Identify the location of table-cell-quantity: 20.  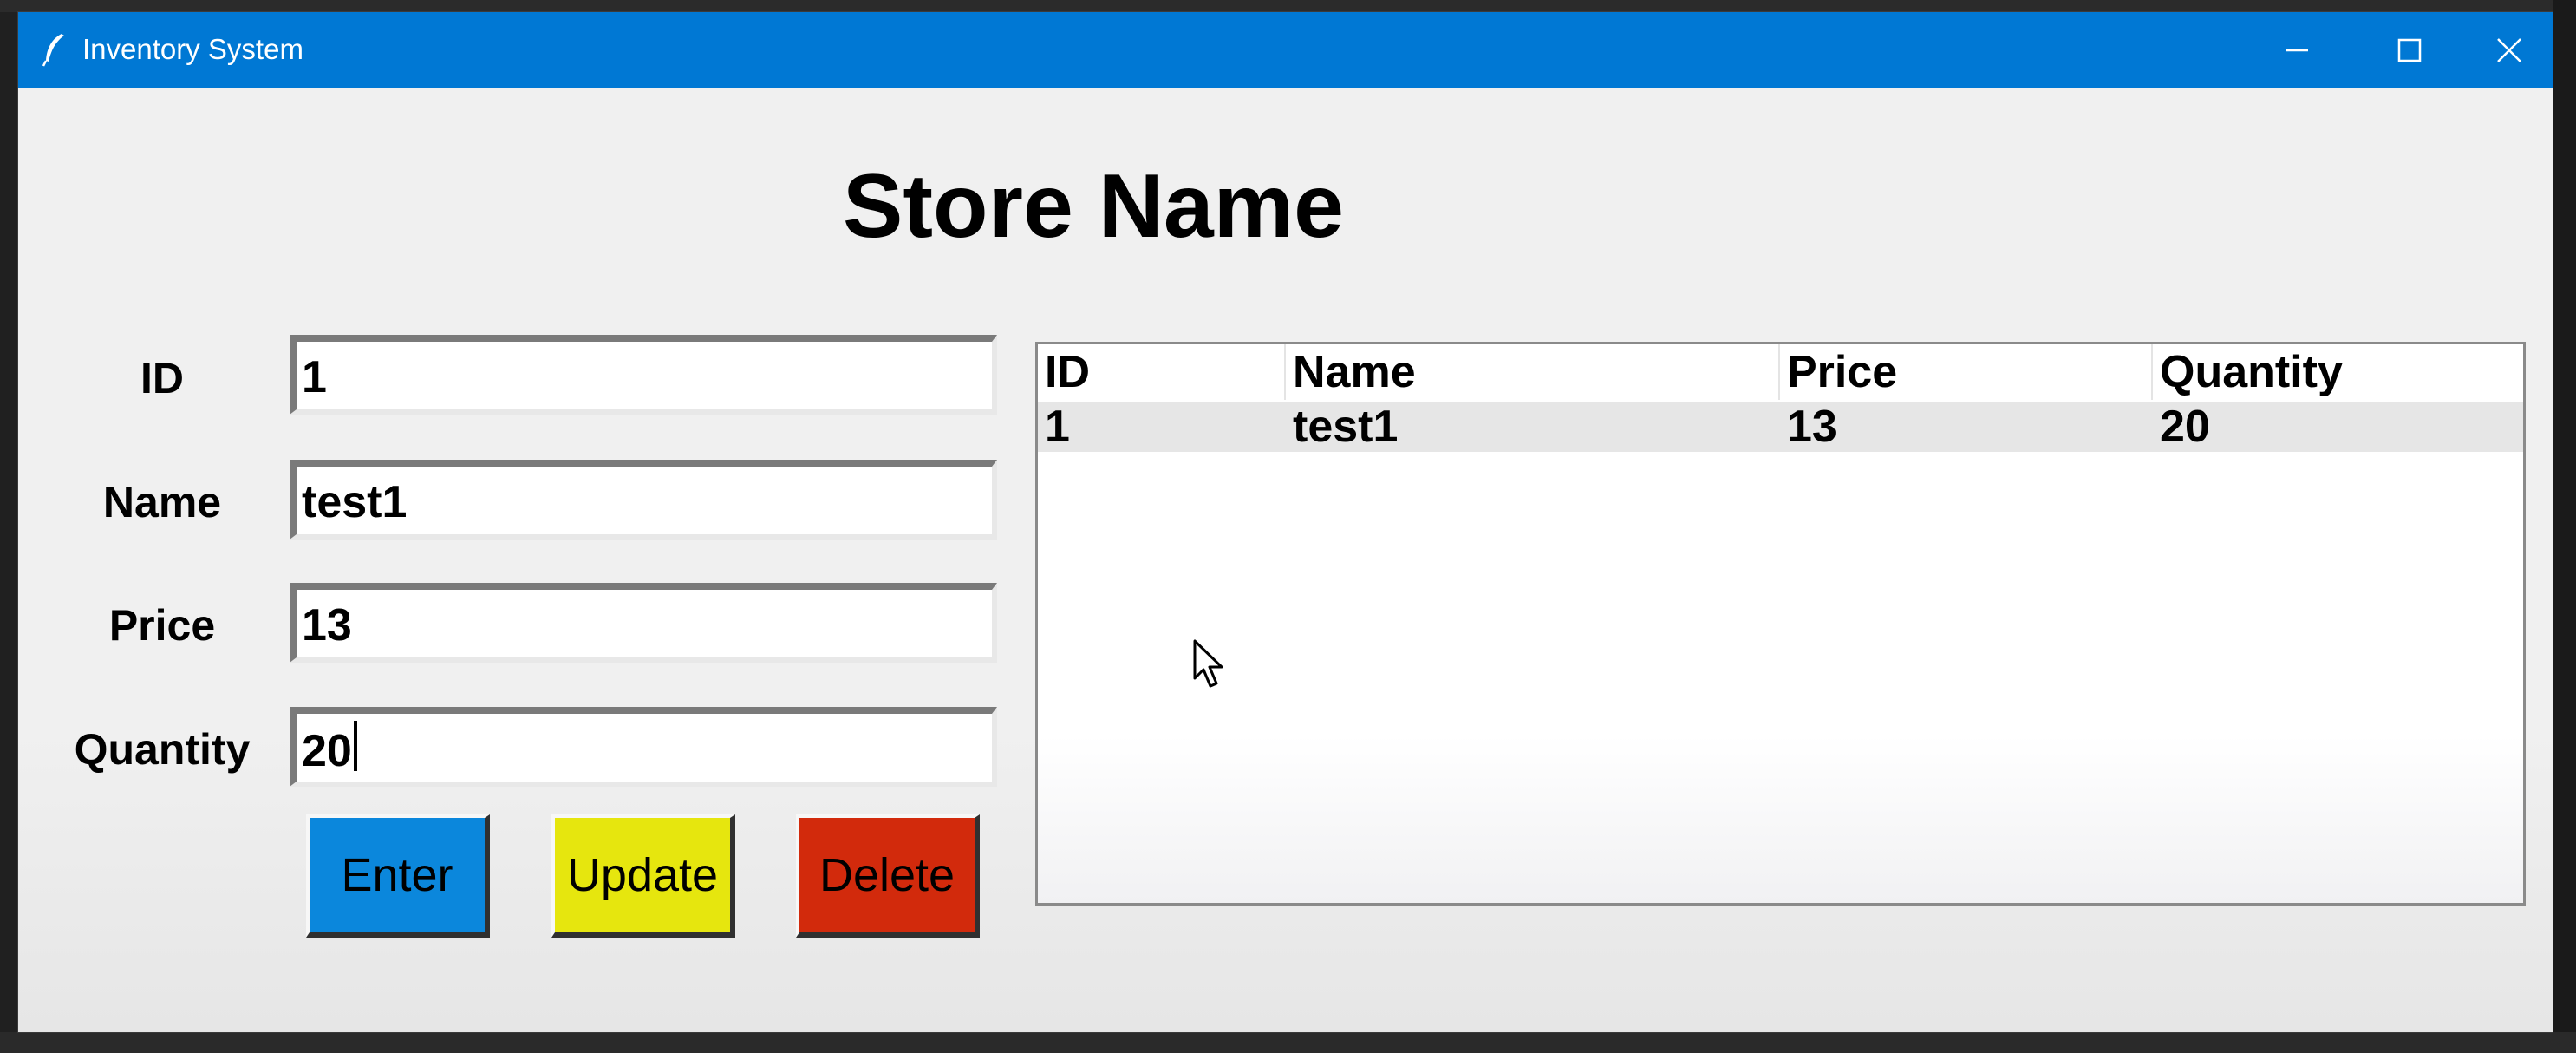
(2185, 427).